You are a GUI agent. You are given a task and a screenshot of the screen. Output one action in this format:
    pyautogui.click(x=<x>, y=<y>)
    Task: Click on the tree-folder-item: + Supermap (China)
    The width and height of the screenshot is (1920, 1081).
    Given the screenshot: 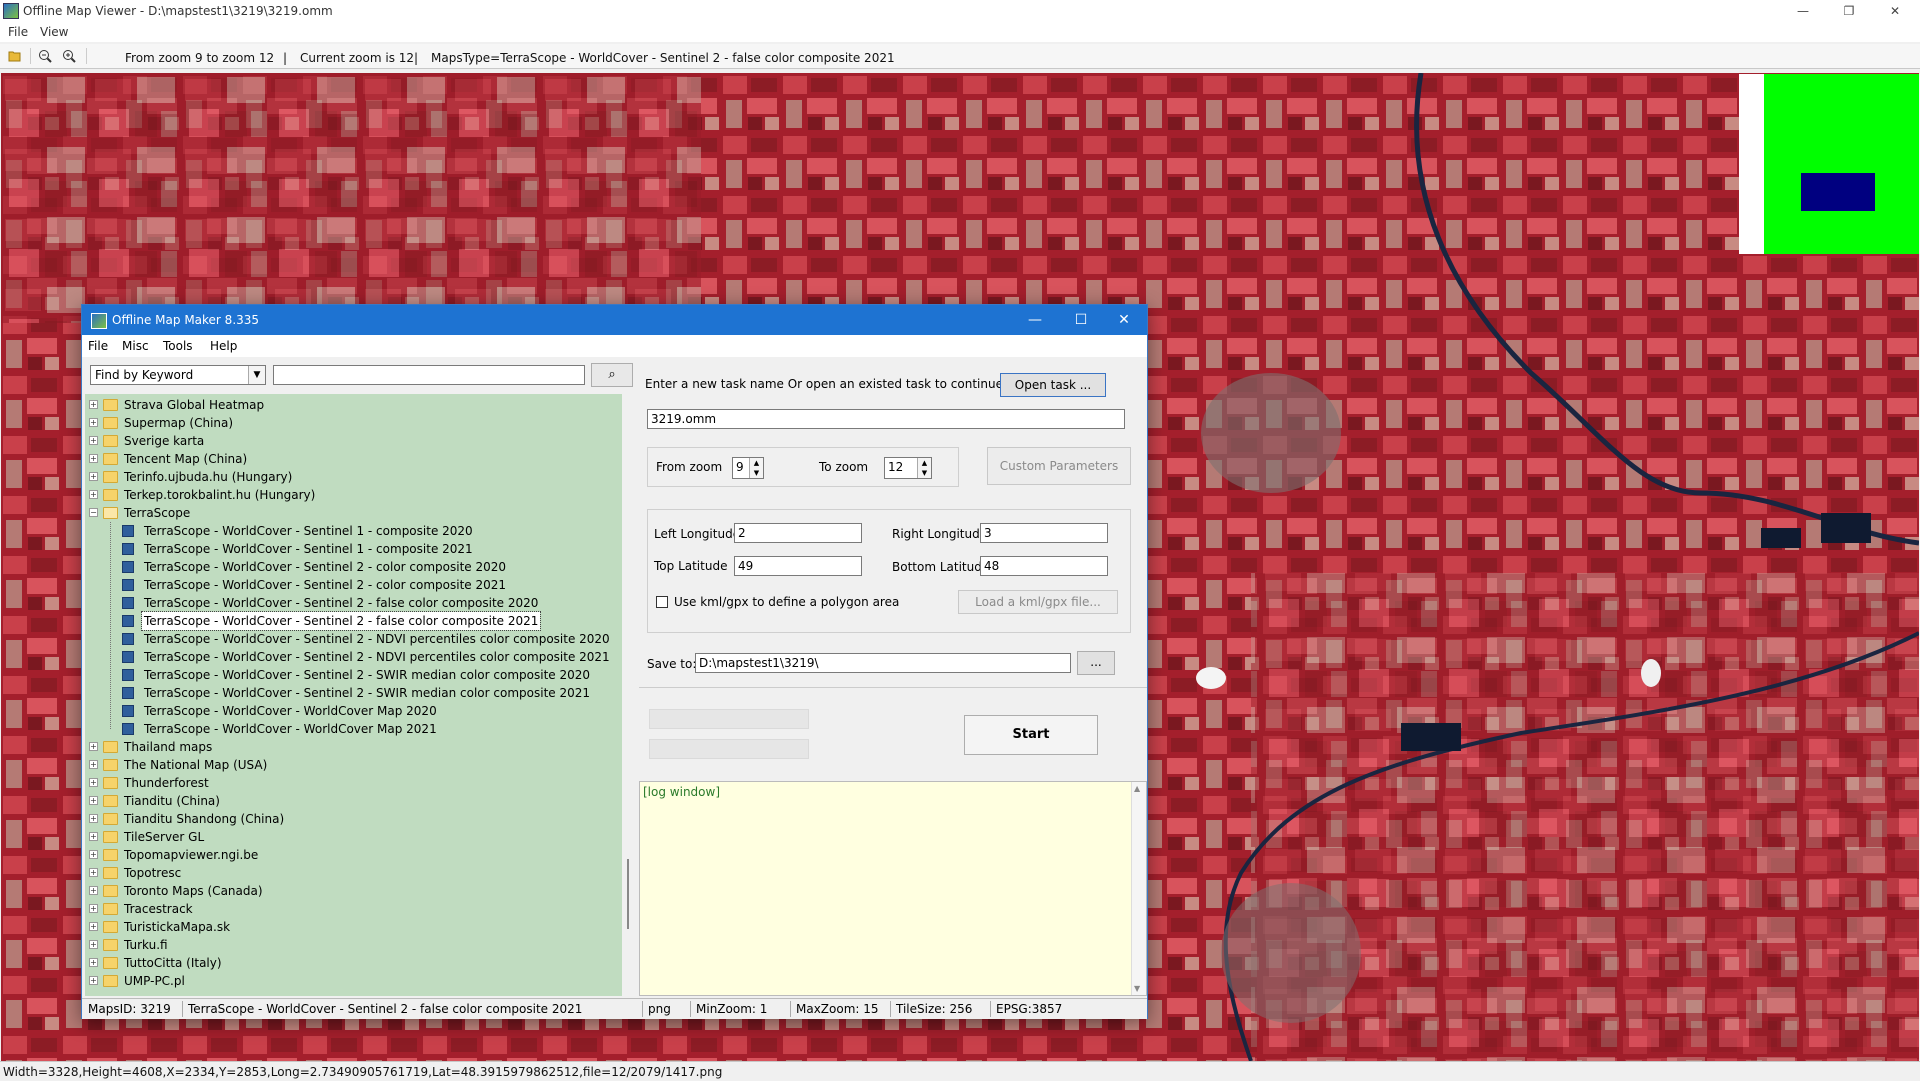 What is the action you would take?
    pyautogui.click(x=352, y=423)
    